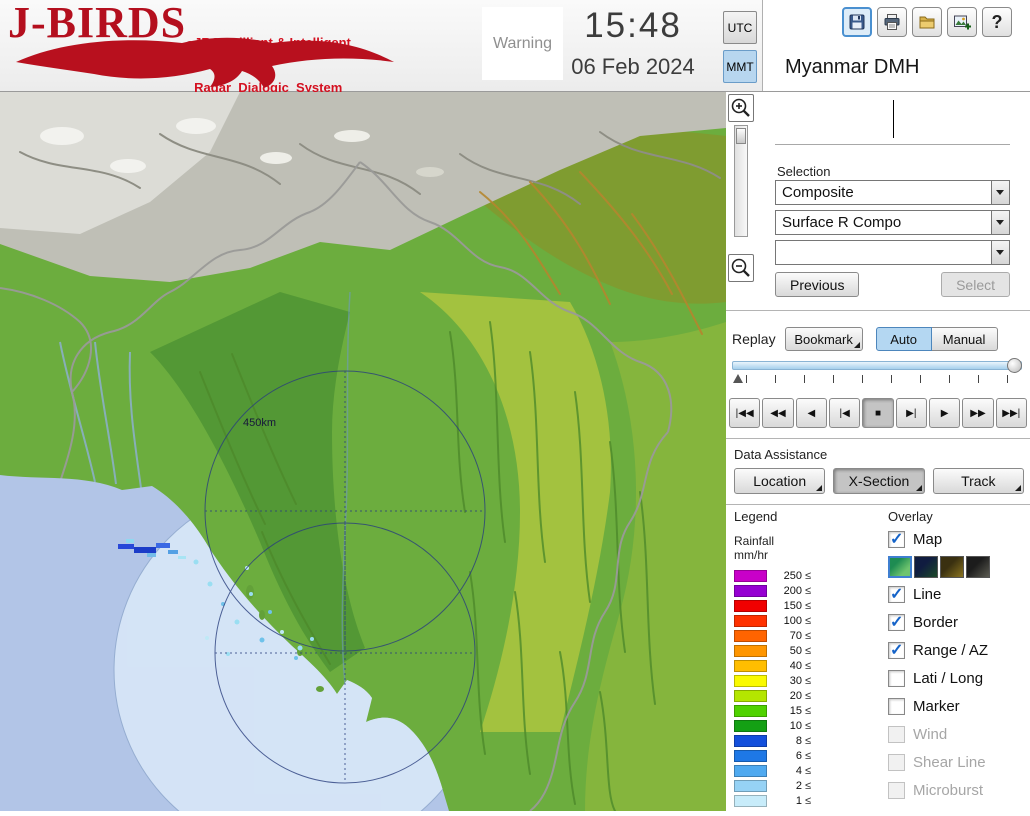 The width and height of the screenshot is (1030, 816). What do you see at coordinates (792, 576) in the screenshot?
I see `legend-value: 250` at bounding box center [792, 576].